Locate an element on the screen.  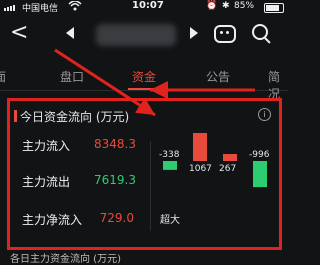
bar-label-0: -338 is located at coordinates (169, 155).